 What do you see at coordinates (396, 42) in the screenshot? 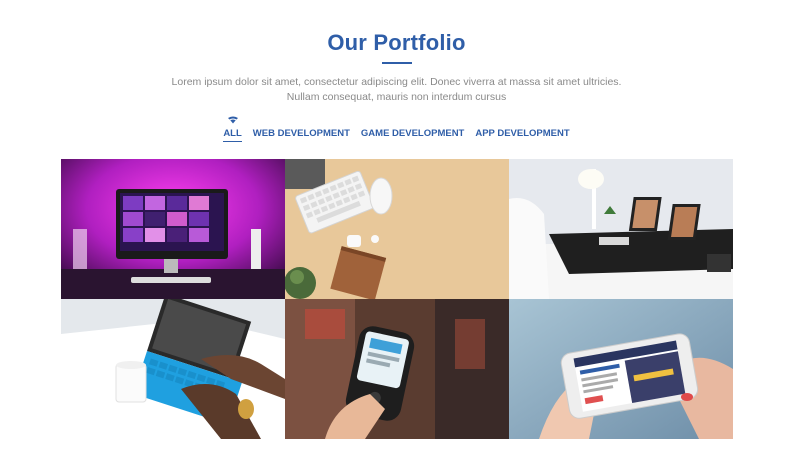
I see `section-title: Our Portfolio` at bounding box center [396, 42].